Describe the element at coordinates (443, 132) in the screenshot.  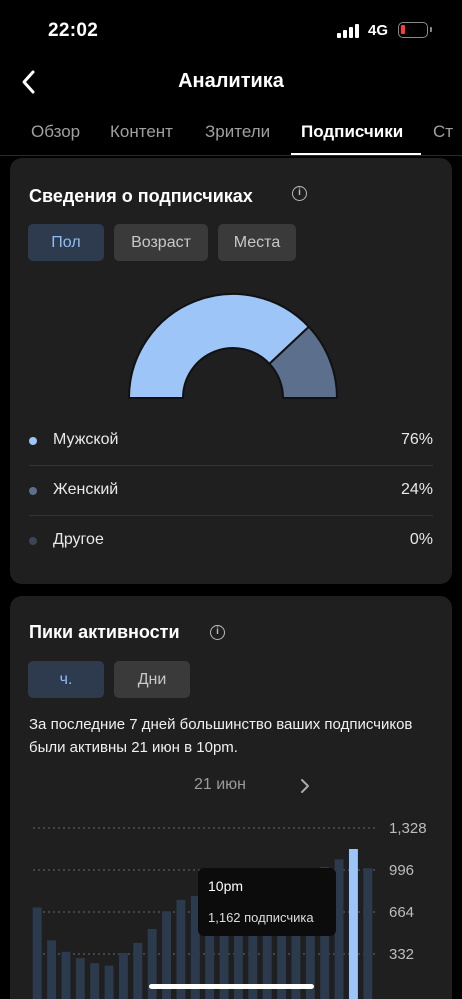
I see `tab-more: Ст` at that location.